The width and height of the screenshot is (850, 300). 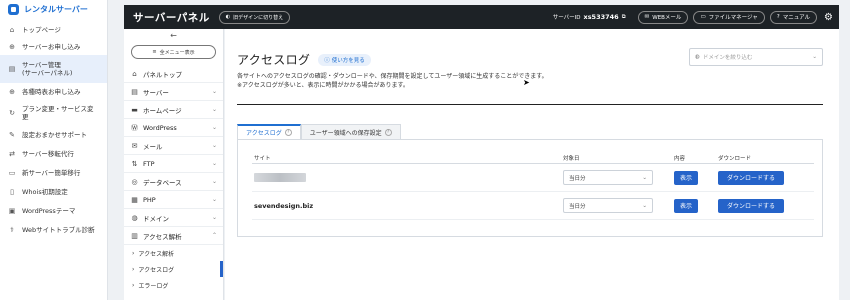 I want to click on sidebar-item-easy-migration: ▭ 新サーバー簡単移行, so click(x=53, y=172).